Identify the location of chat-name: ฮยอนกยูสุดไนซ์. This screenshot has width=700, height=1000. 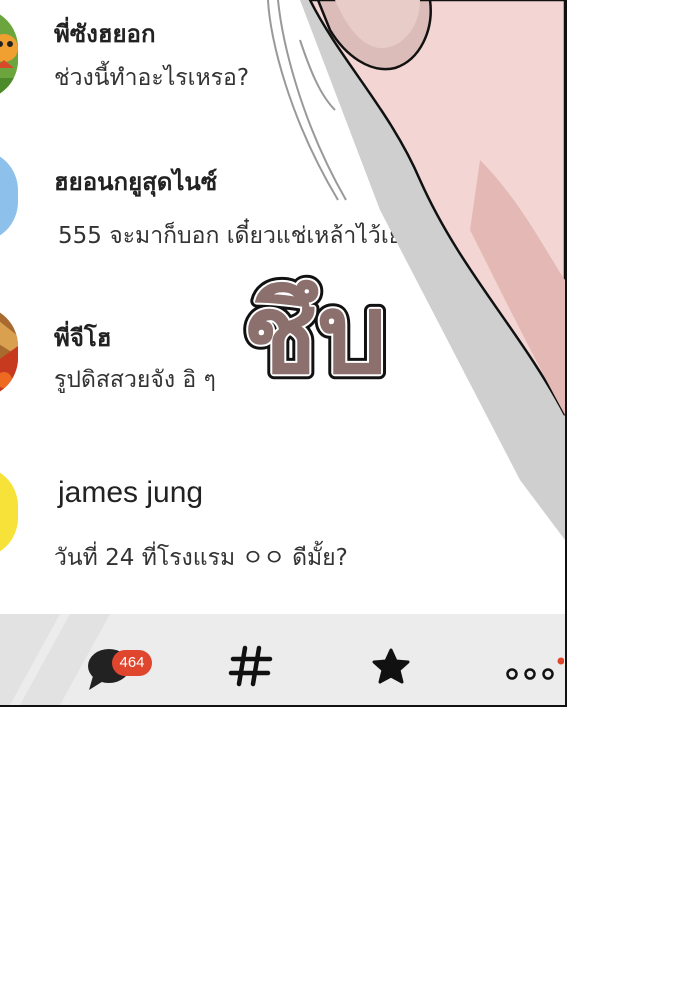
(136, 182).